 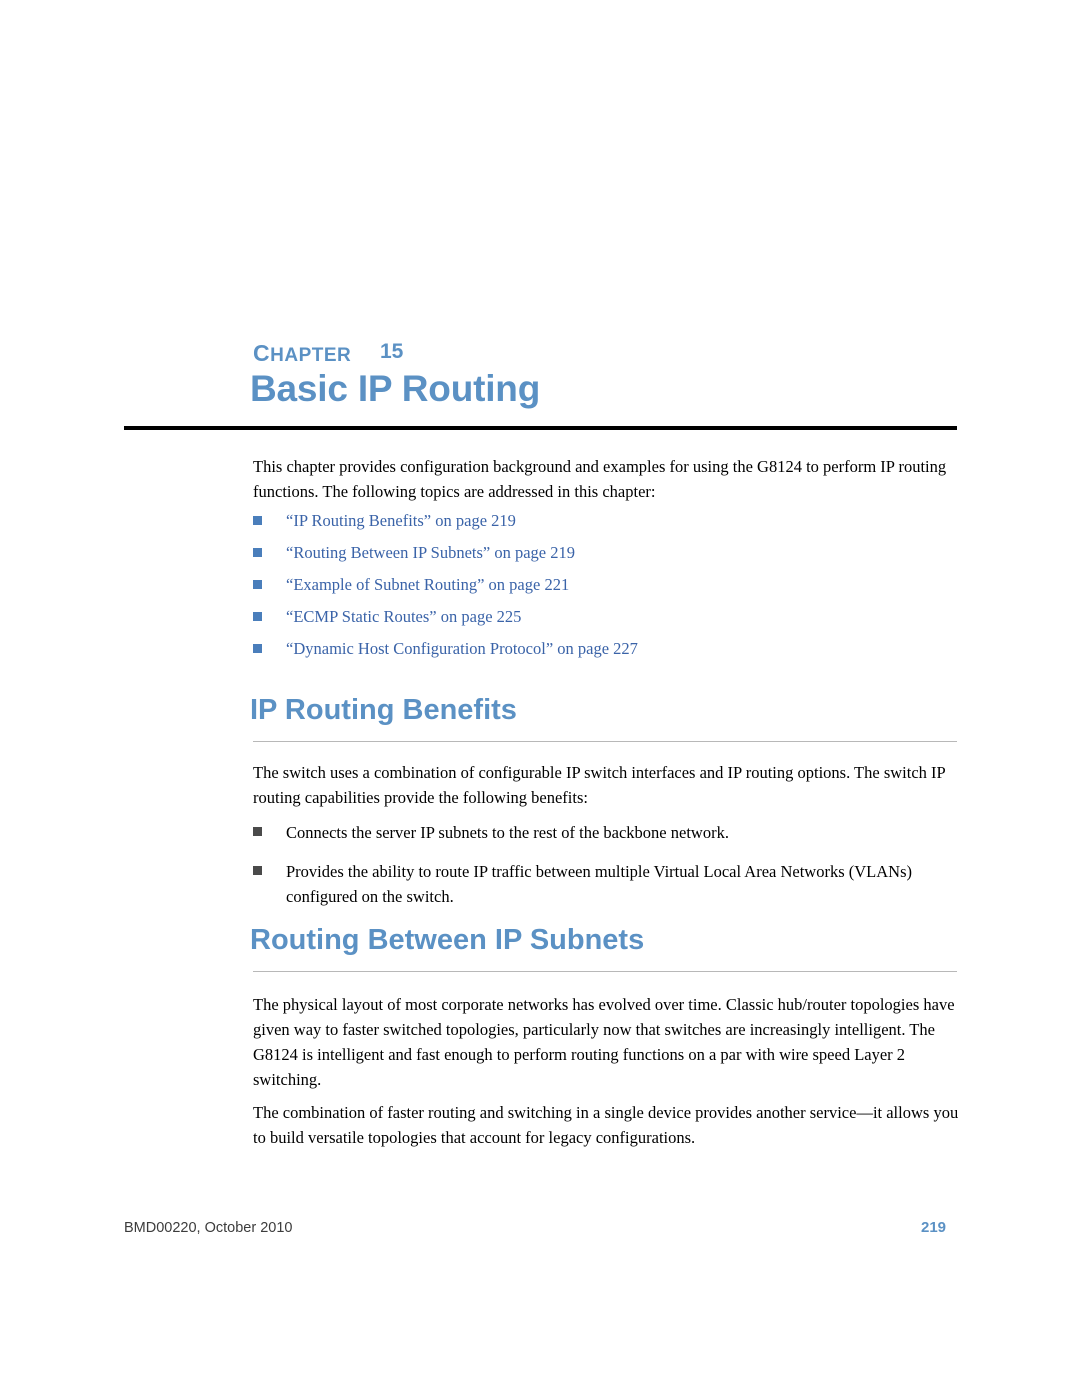 I want to click on footer-document-id: BMD00220, October 2010, so click(x=208, y=1228).